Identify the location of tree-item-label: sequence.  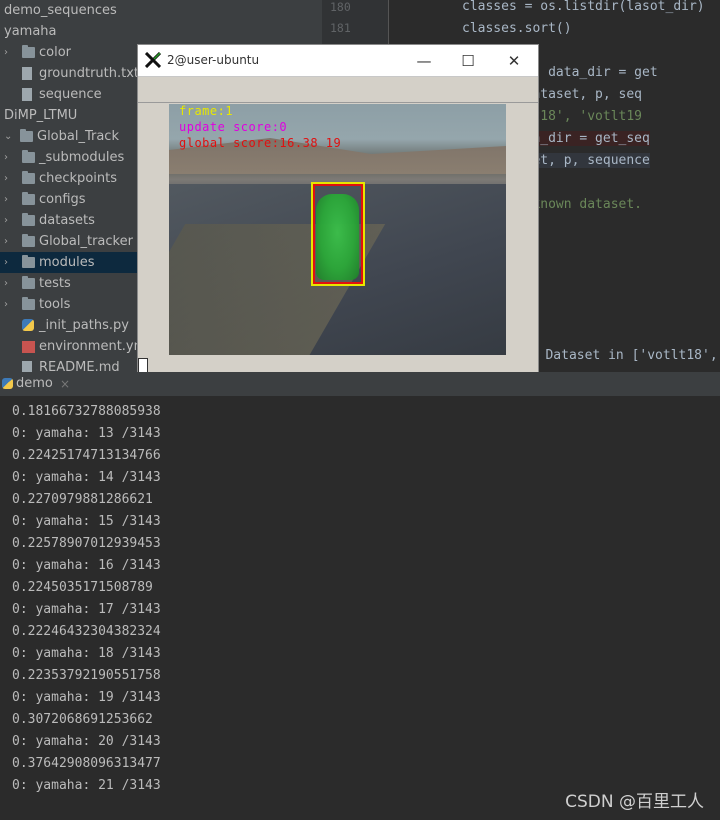
(70, 94).